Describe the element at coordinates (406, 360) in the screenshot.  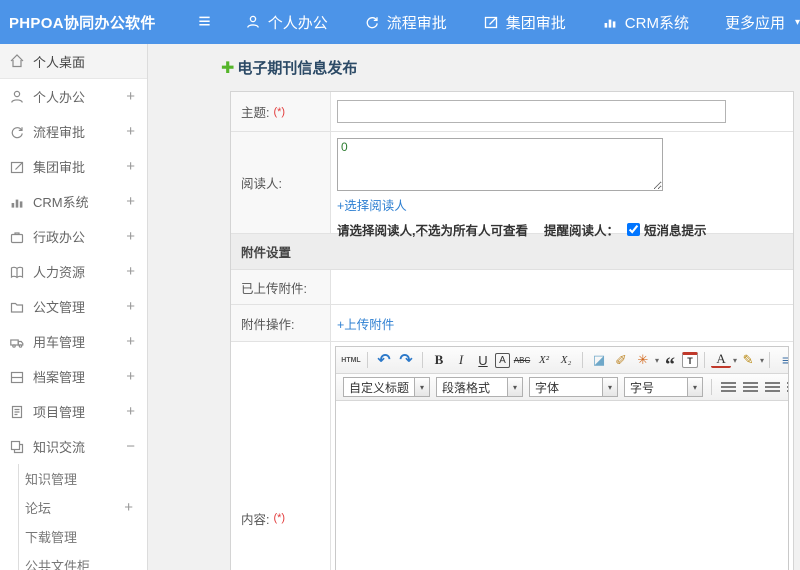
I see `redo-button: ↷` at that location.